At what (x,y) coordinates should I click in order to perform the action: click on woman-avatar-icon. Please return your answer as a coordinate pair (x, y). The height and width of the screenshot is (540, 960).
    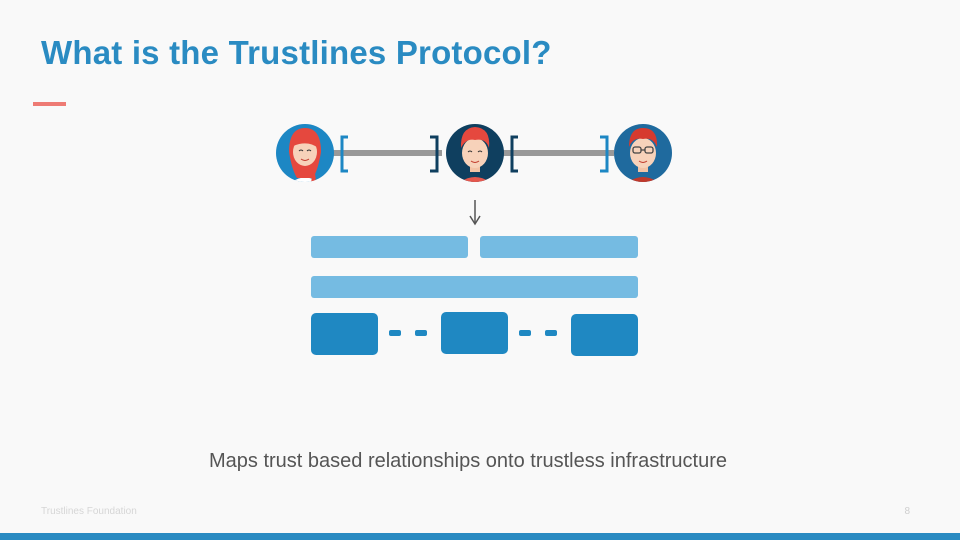
    Looking at the image, I should click on (305, 153).